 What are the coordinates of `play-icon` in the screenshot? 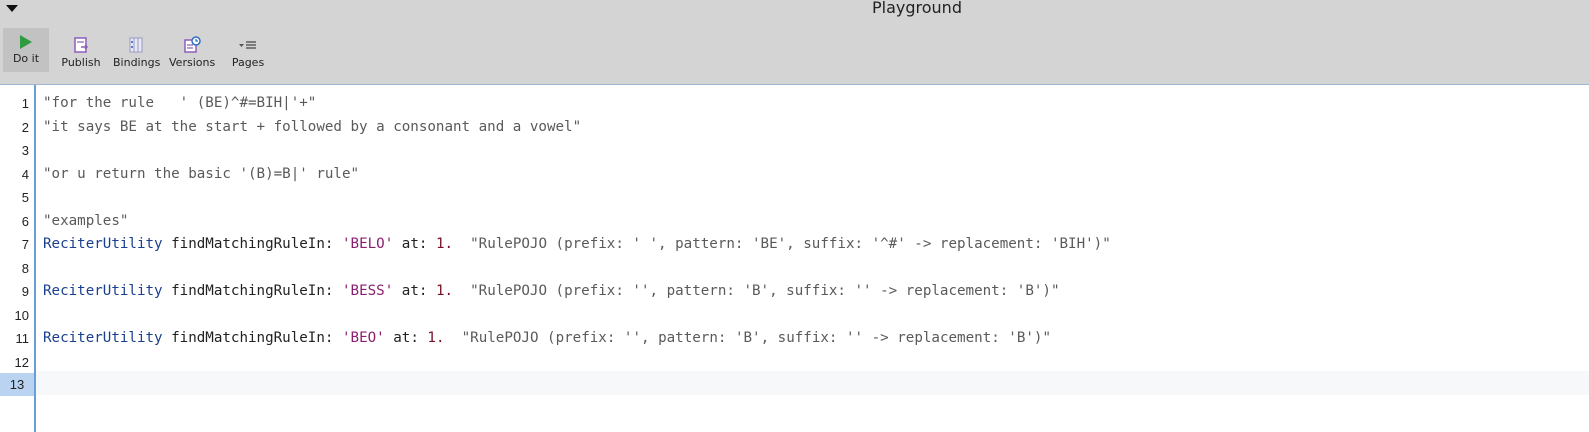 It's located at (26, 42).